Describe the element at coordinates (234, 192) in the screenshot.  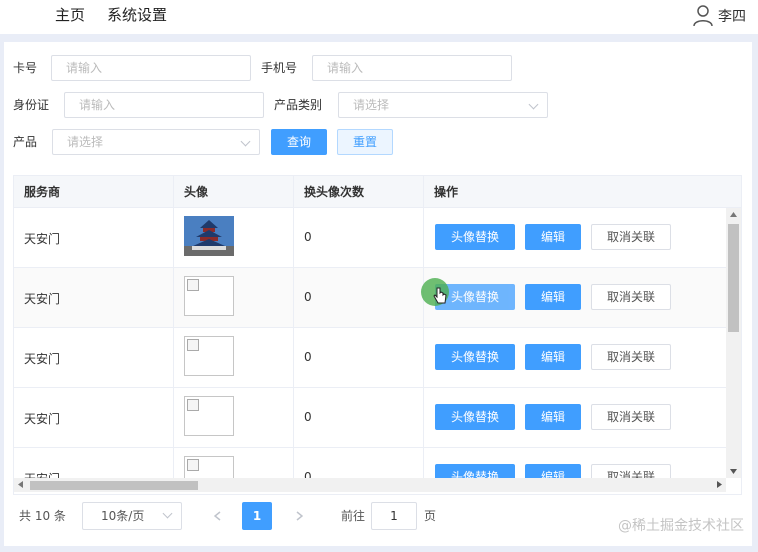
I see `header-avatar: 头像` at that location.